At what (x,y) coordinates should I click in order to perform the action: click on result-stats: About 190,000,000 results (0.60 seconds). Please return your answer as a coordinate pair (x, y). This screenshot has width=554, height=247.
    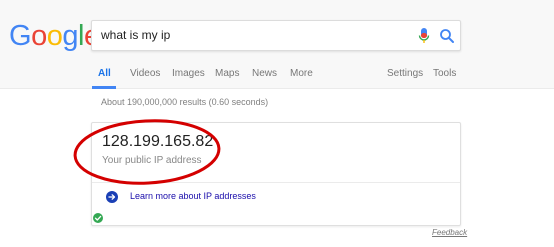
    Looking at the image, I should click on (185, 102).